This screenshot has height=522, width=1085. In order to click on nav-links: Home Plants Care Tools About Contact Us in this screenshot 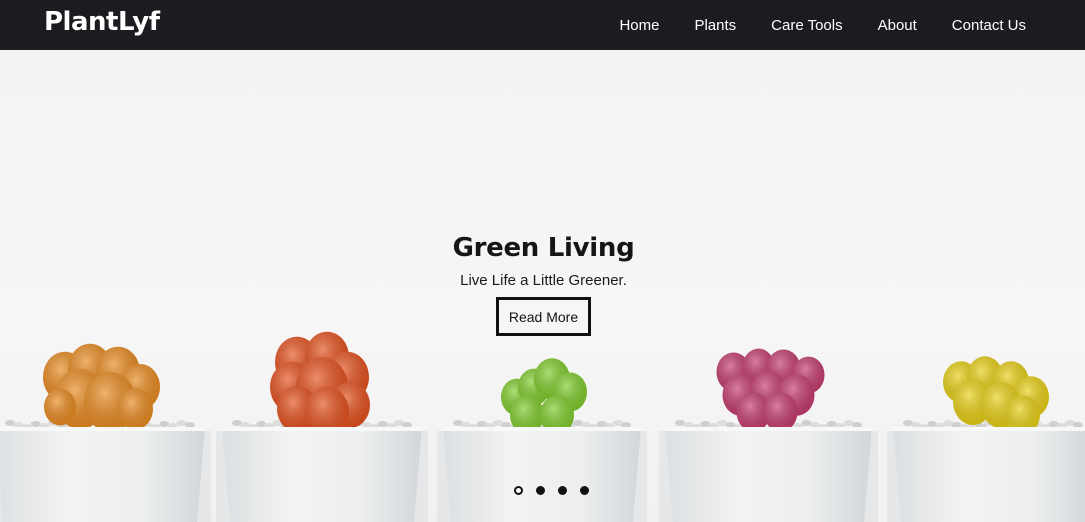, I will do `click(852, 25)`.